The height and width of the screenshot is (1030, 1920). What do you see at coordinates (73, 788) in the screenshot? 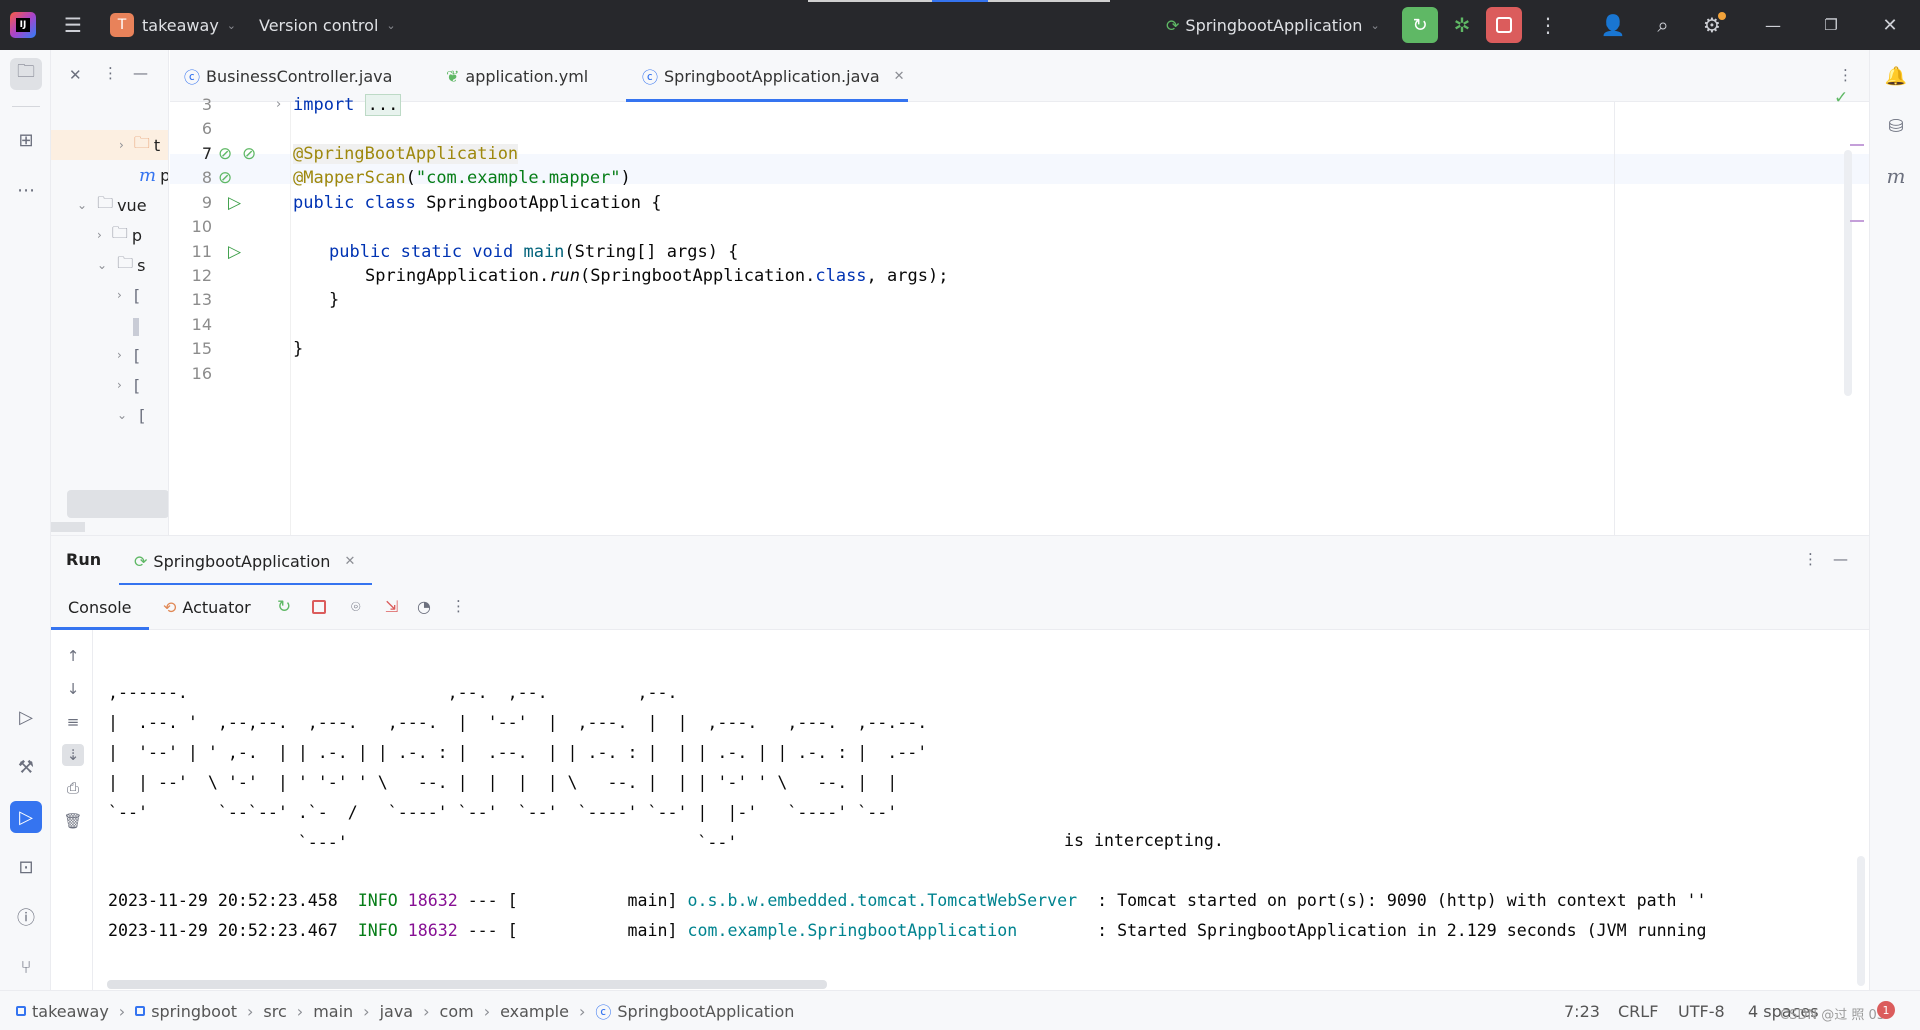
I see `print-icon: ⎙` at bounding box center [73, 788].